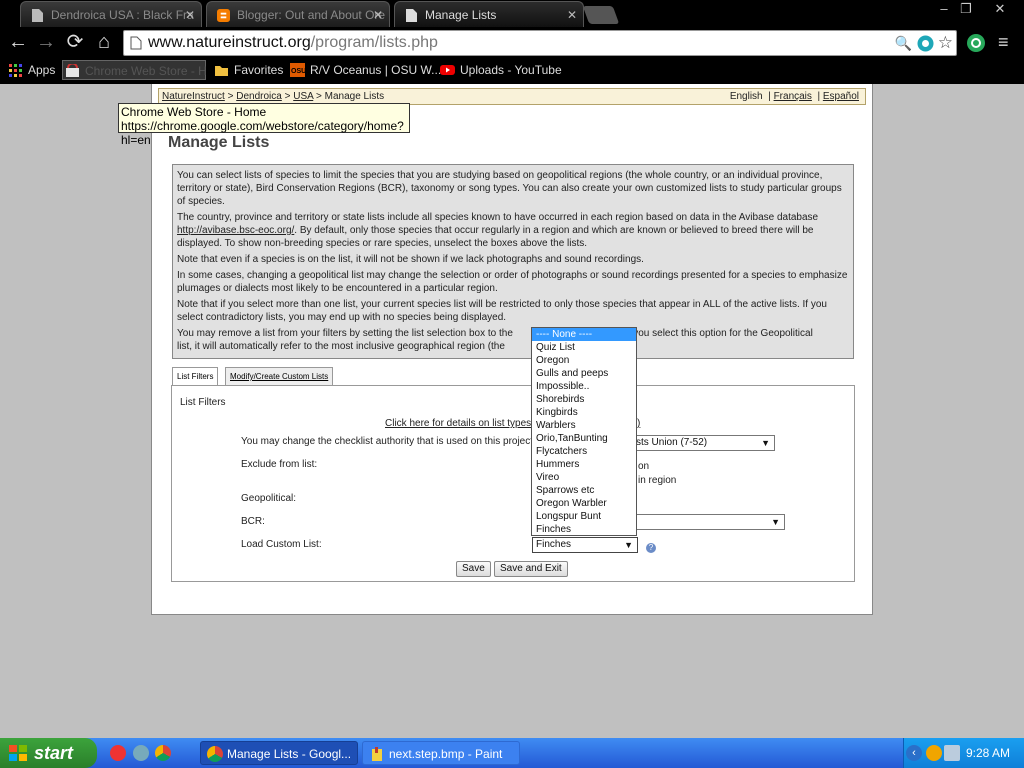 Image resolution: width=1024 pixels, height=768 pixels. What do you see at coordinates (651, 548) in the screenshot?
I see `help-icon: ?` at bounding box center [651, 548].